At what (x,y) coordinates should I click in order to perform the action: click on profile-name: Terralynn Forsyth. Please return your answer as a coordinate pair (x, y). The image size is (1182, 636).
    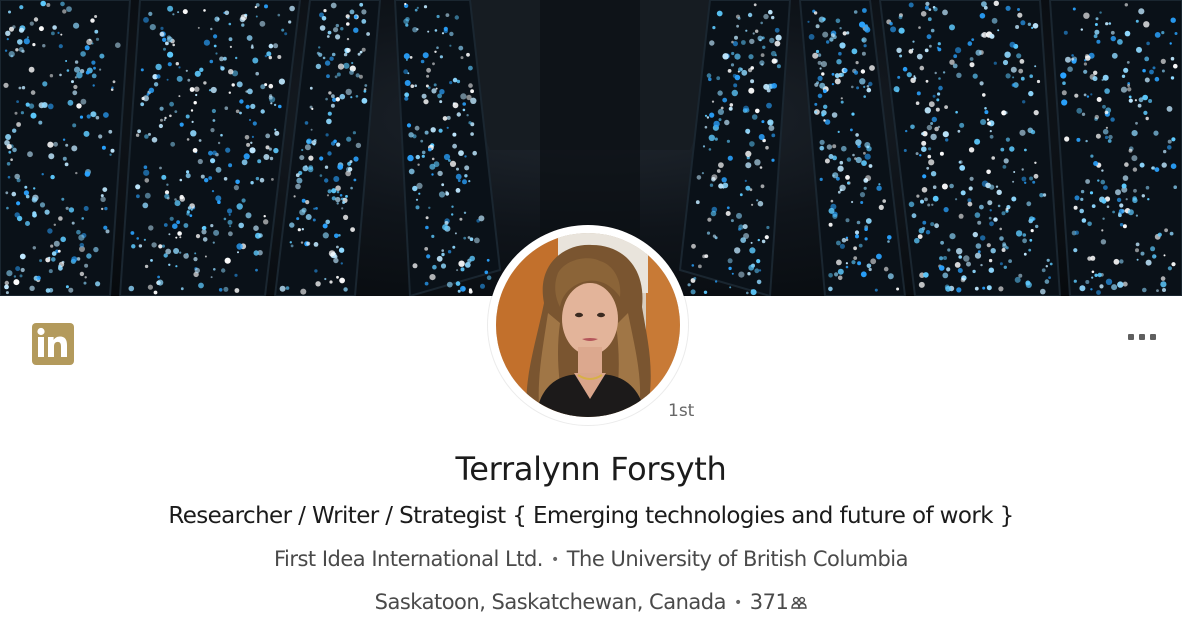
    Looking at the image, I should click on (591, 469).